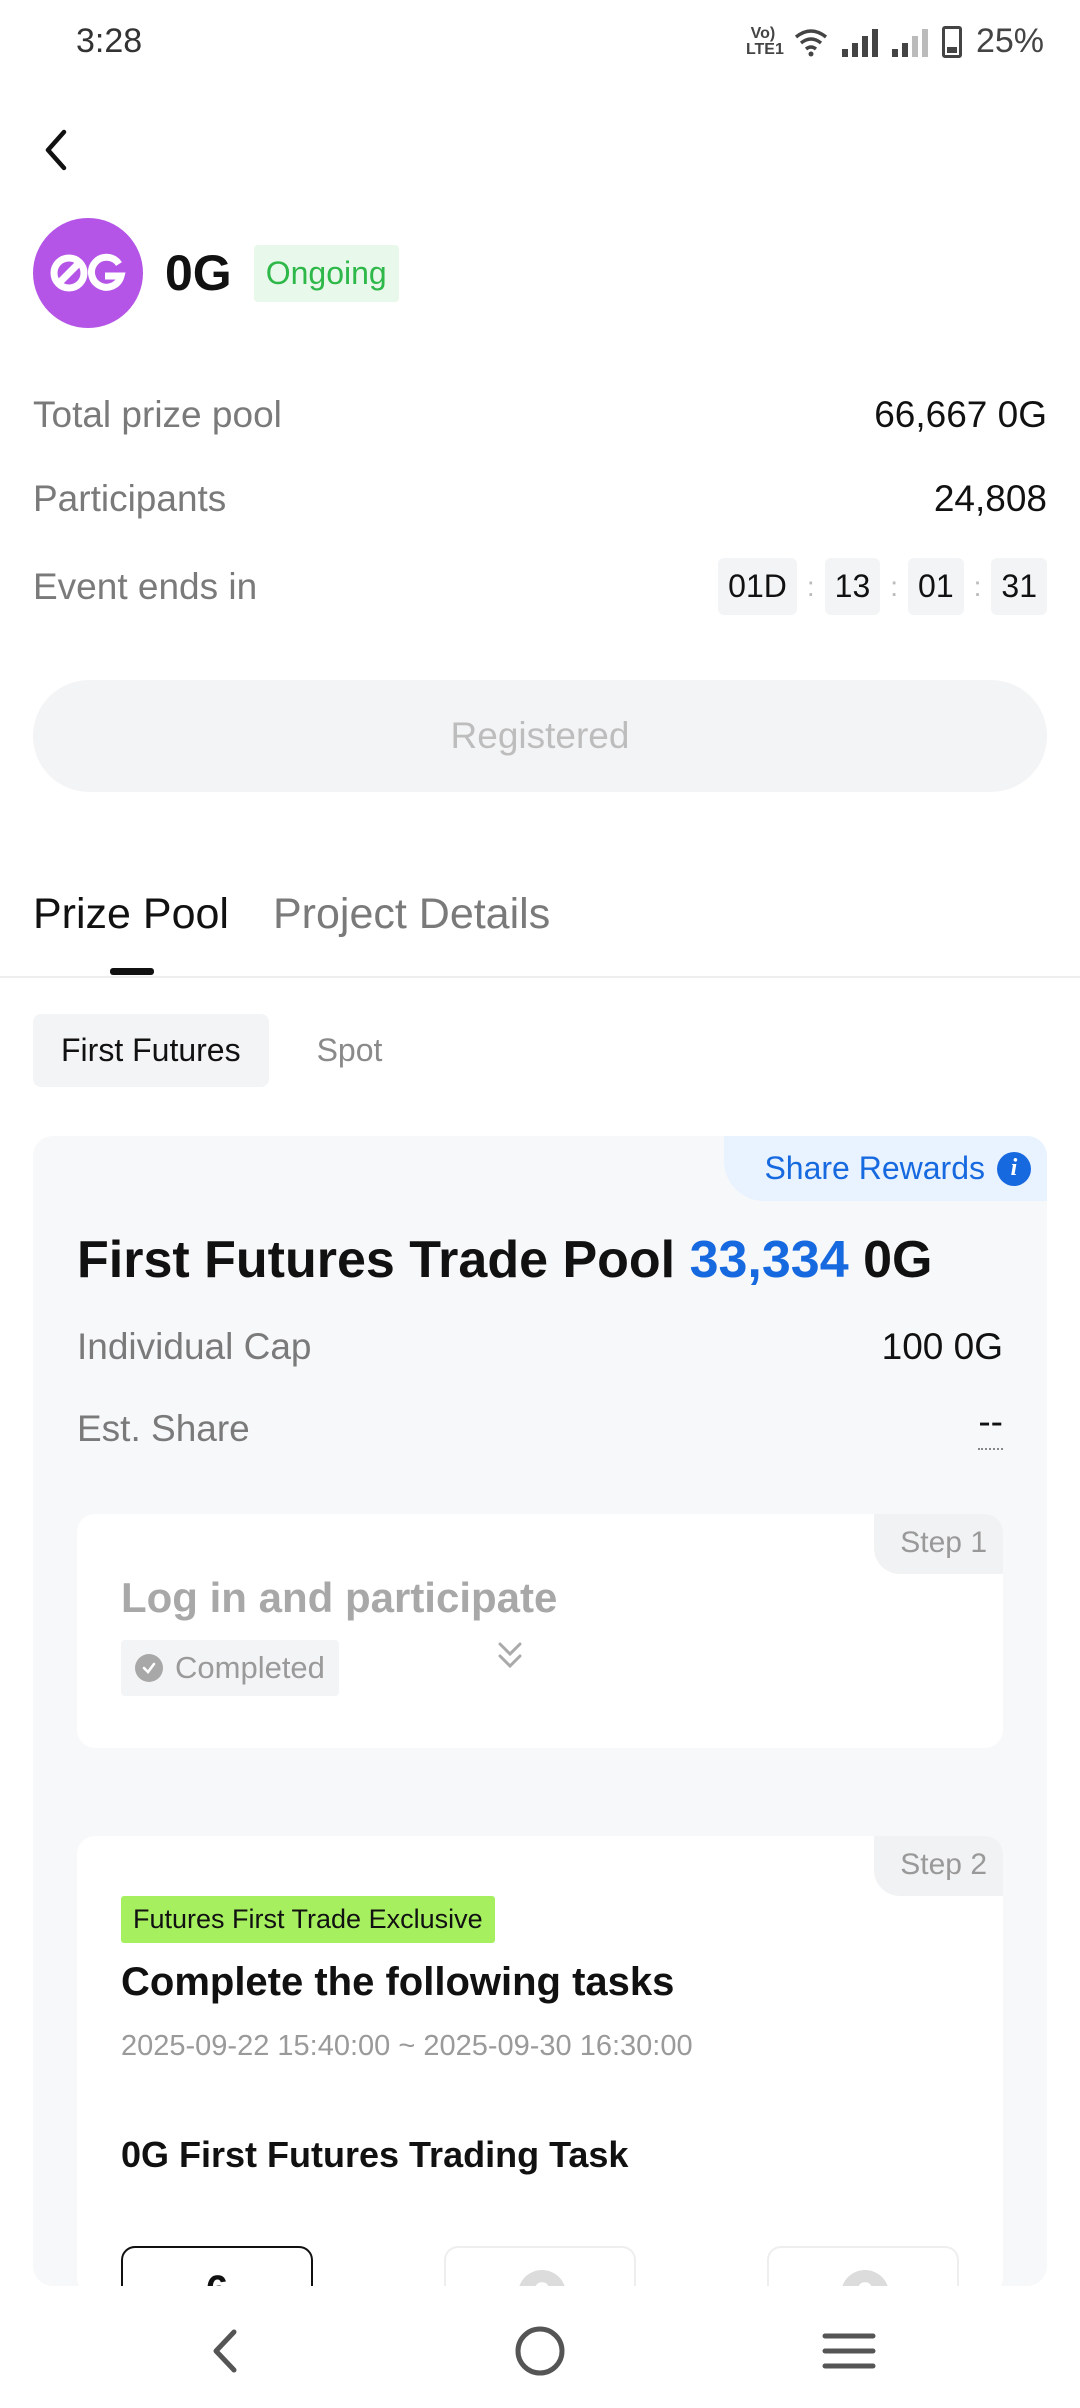 The image size is (1080, 2408). Describe the element at coordinates (960, 414) in the screenshot. I see `prize-pool-value: 66,667 0G` at that location.